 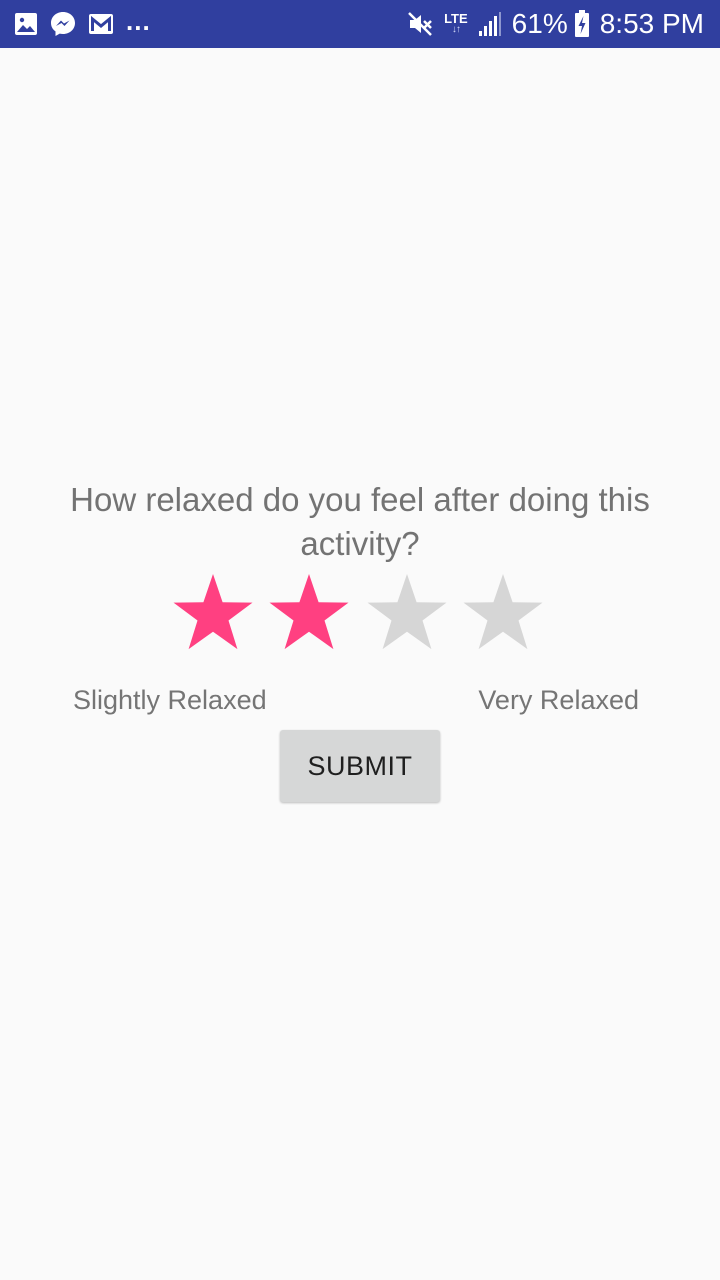 I want to click on status-bar: ... LTE ↓↑ 61% 8:53 PM, so click(x=360, y=24).